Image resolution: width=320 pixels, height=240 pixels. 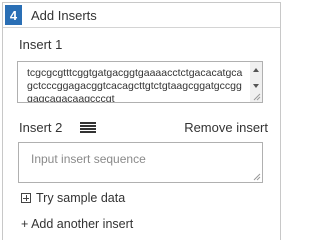 I want to click on remove-insert-button: Remove insert, so click(x=226, y=127).